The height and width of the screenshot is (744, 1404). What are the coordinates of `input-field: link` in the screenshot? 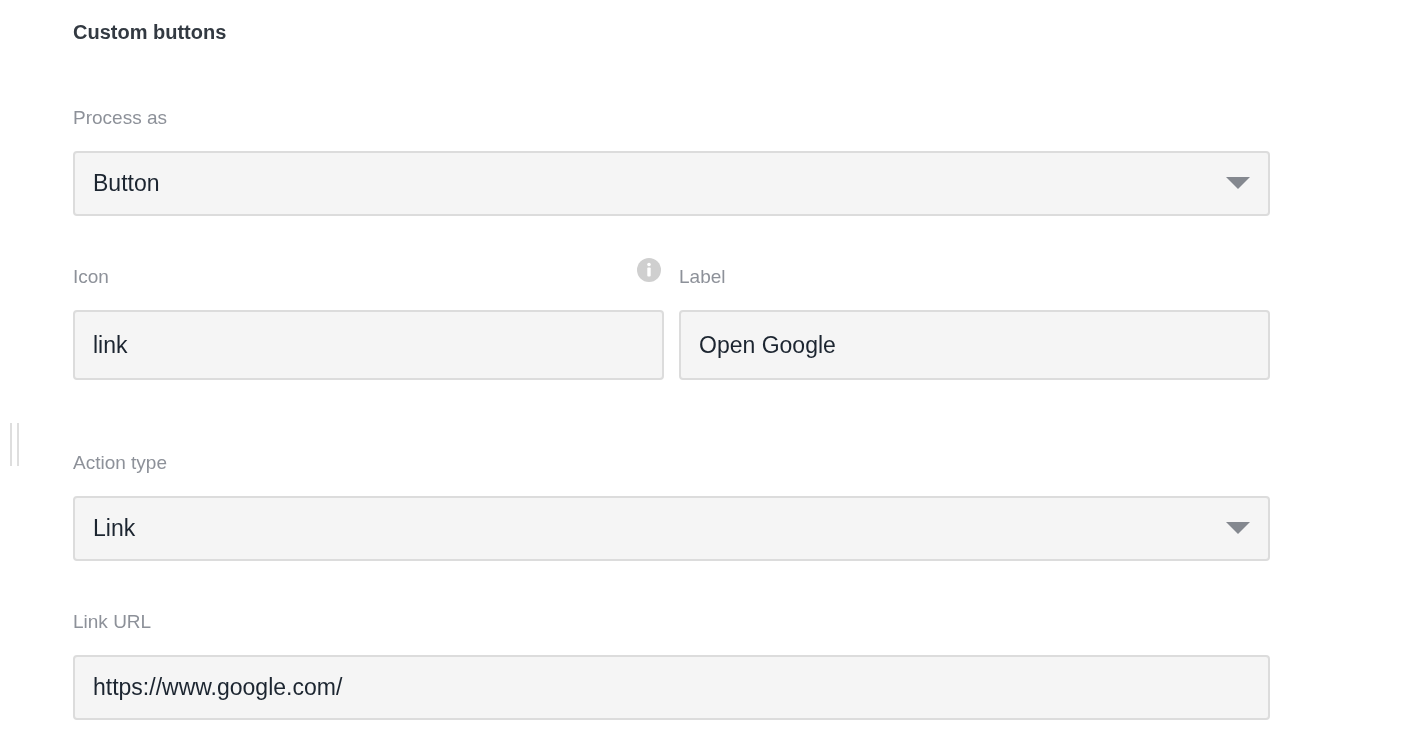 It's located at (368, 345).